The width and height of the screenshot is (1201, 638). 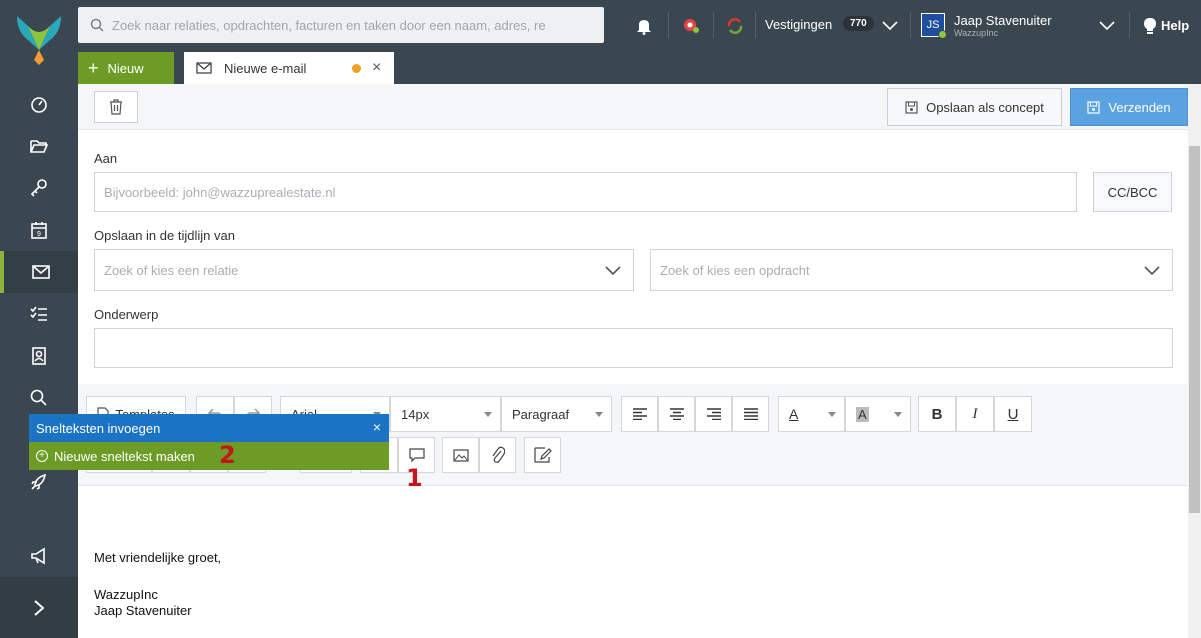 What do you see at coordinates (42, 456) in the screenshot?
I see `plus-circle-icon: +` at bounding box center [42, 456].